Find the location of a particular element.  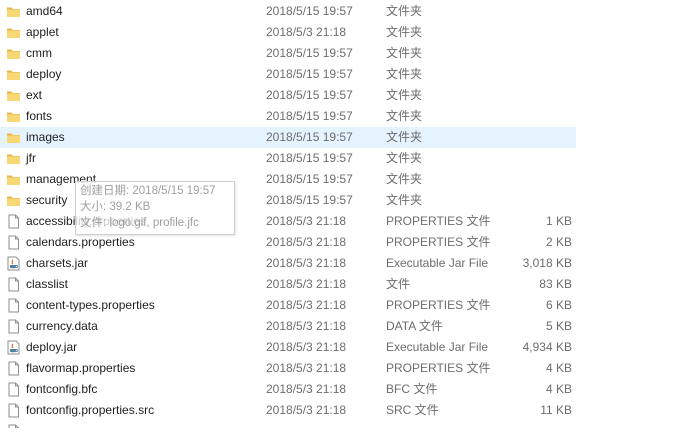

tooltip-created: 创建日期: 2018/5/15 19:57 is located at coordinates (148, 191).